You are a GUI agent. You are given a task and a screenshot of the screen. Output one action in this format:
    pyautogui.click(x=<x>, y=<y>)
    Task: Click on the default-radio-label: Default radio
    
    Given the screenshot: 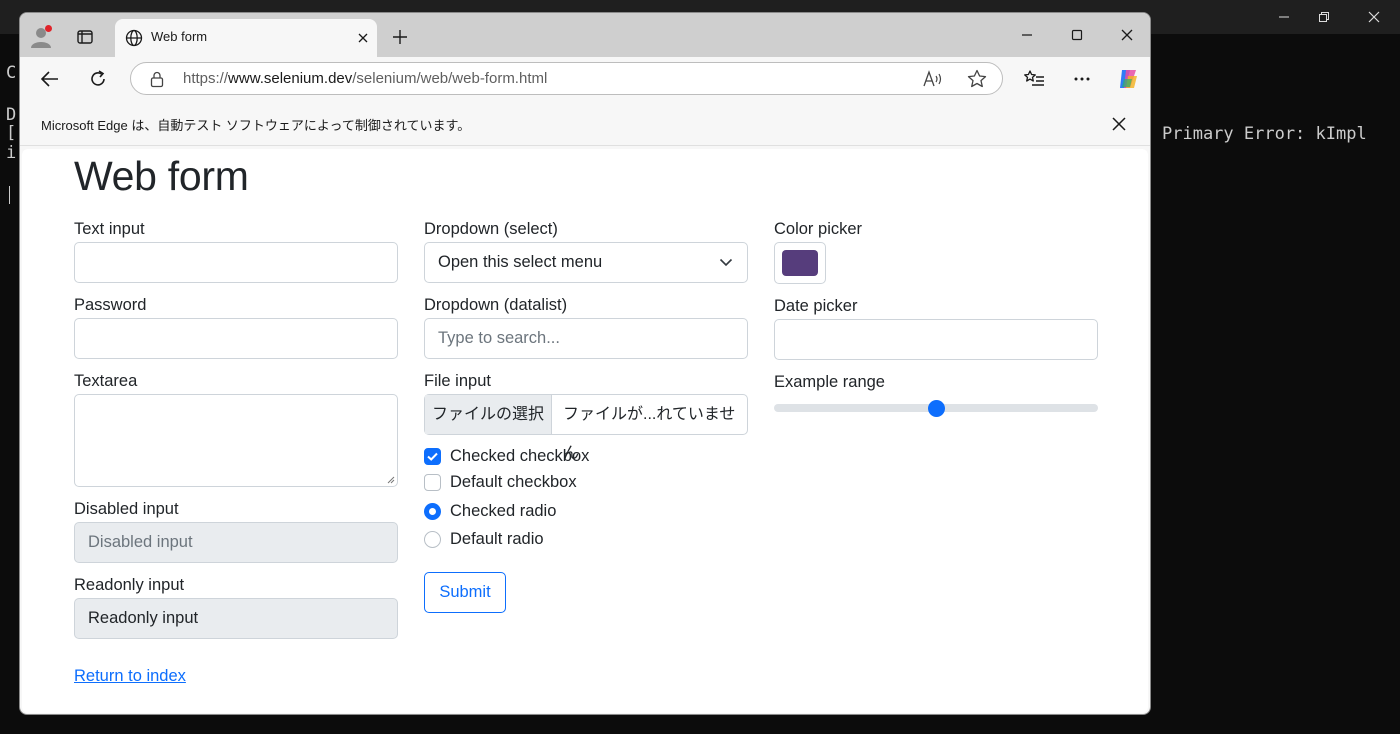 What is the action you would take?
    pyautogui.click(x=497, y=539)
    